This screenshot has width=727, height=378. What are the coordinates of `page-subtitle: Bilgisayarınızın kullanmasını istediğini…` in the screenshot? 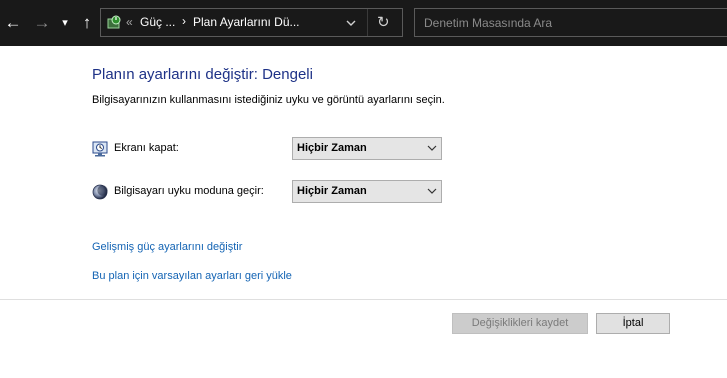 It's located at (268, 100).